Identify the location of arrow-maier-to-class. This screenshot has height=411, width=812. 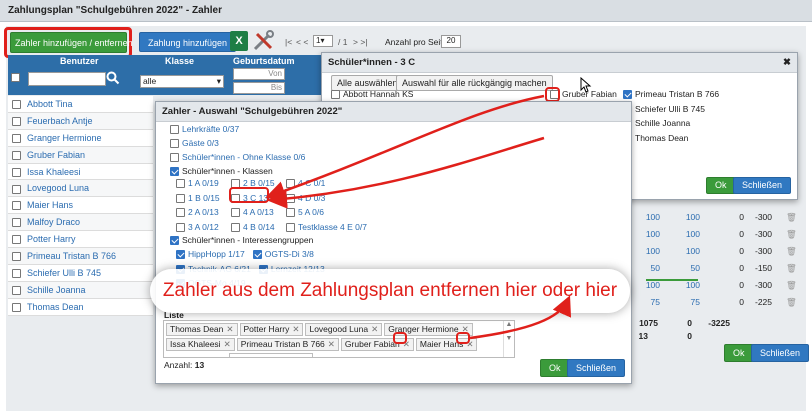
(406, 172).